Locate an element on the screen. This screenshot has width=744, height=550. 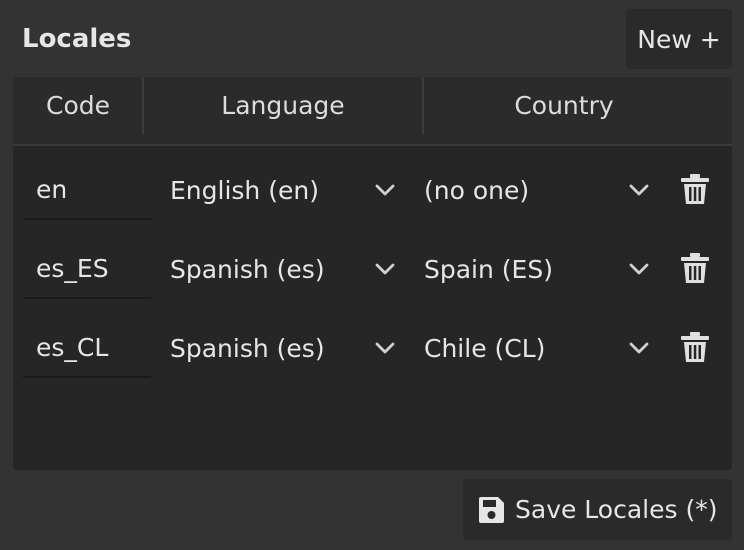
column-header-code: Code is located at coordinates (78, 105).